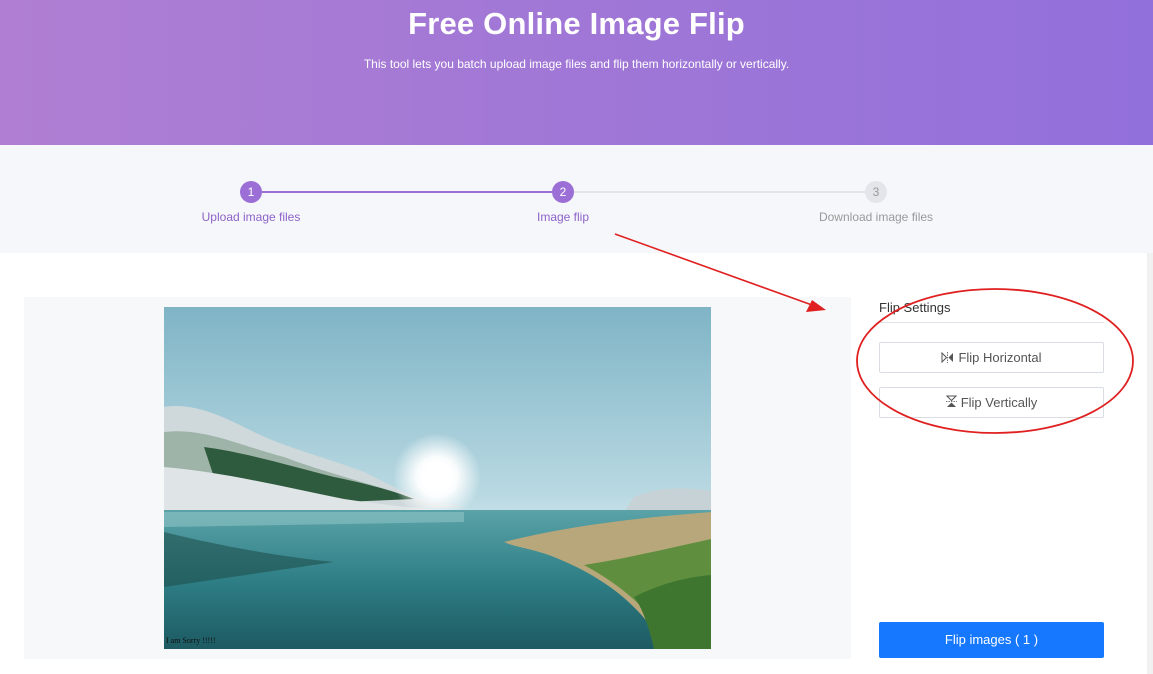 This screenshot has width=1153, height=674. Describe the element at coordinates (991, 640) in the screenshot. I see `flip-images-button: Flip images ( 1 )` at that location.